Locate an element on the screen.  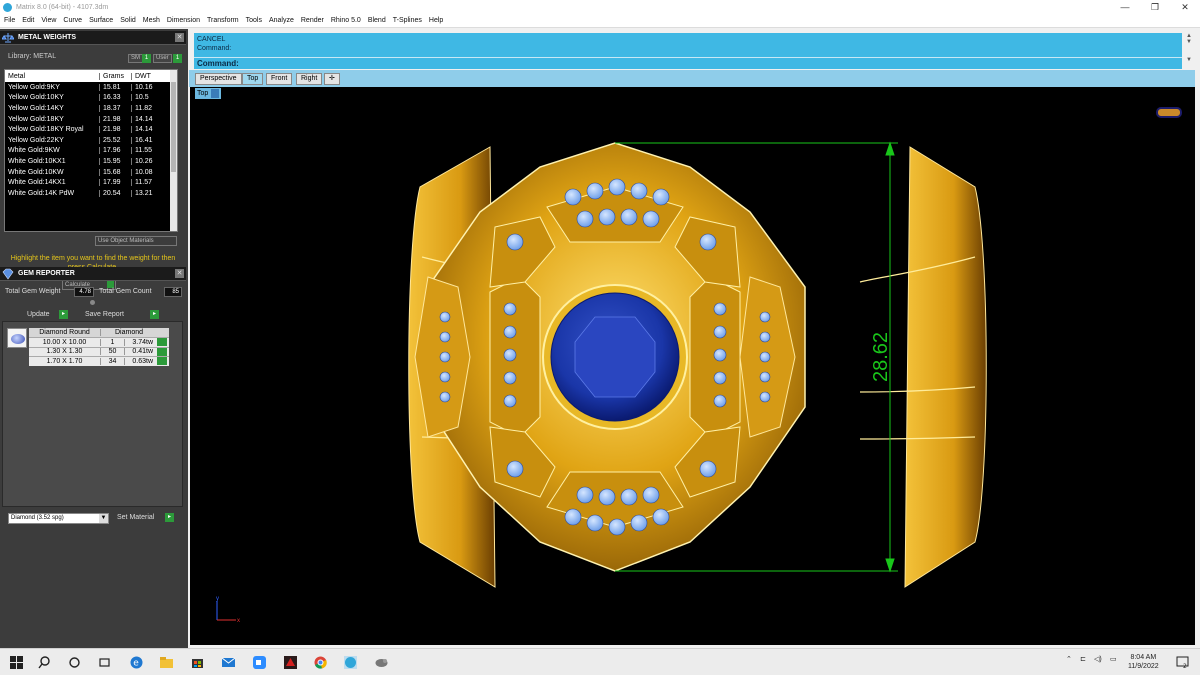
menu-mesh: Mesh is located at coordinates (151, 20).